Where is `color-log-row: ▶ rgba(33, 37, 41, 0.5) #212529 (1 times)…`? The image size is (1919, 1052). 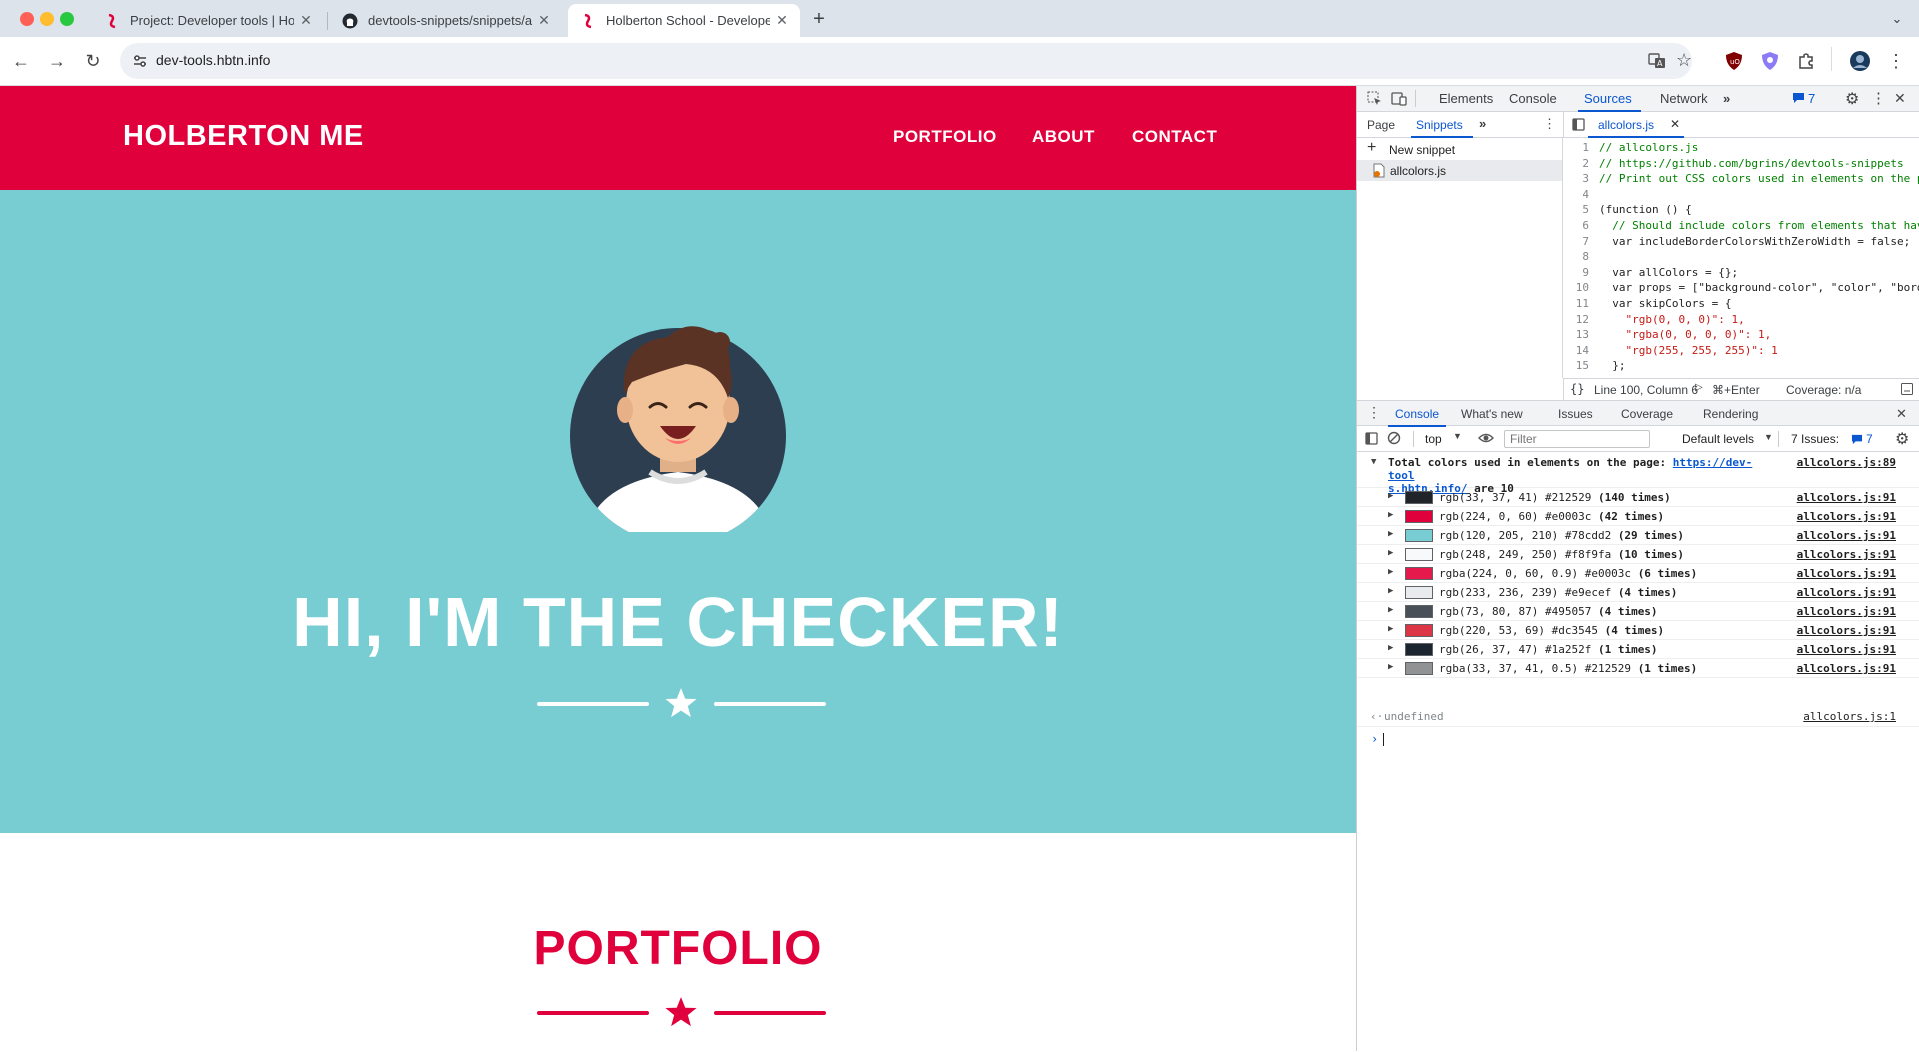 color-log-row: ▶ rgba(33, 37, 41, 0.5) #212529 (1 times)… is located at coordinates (1638, 668).